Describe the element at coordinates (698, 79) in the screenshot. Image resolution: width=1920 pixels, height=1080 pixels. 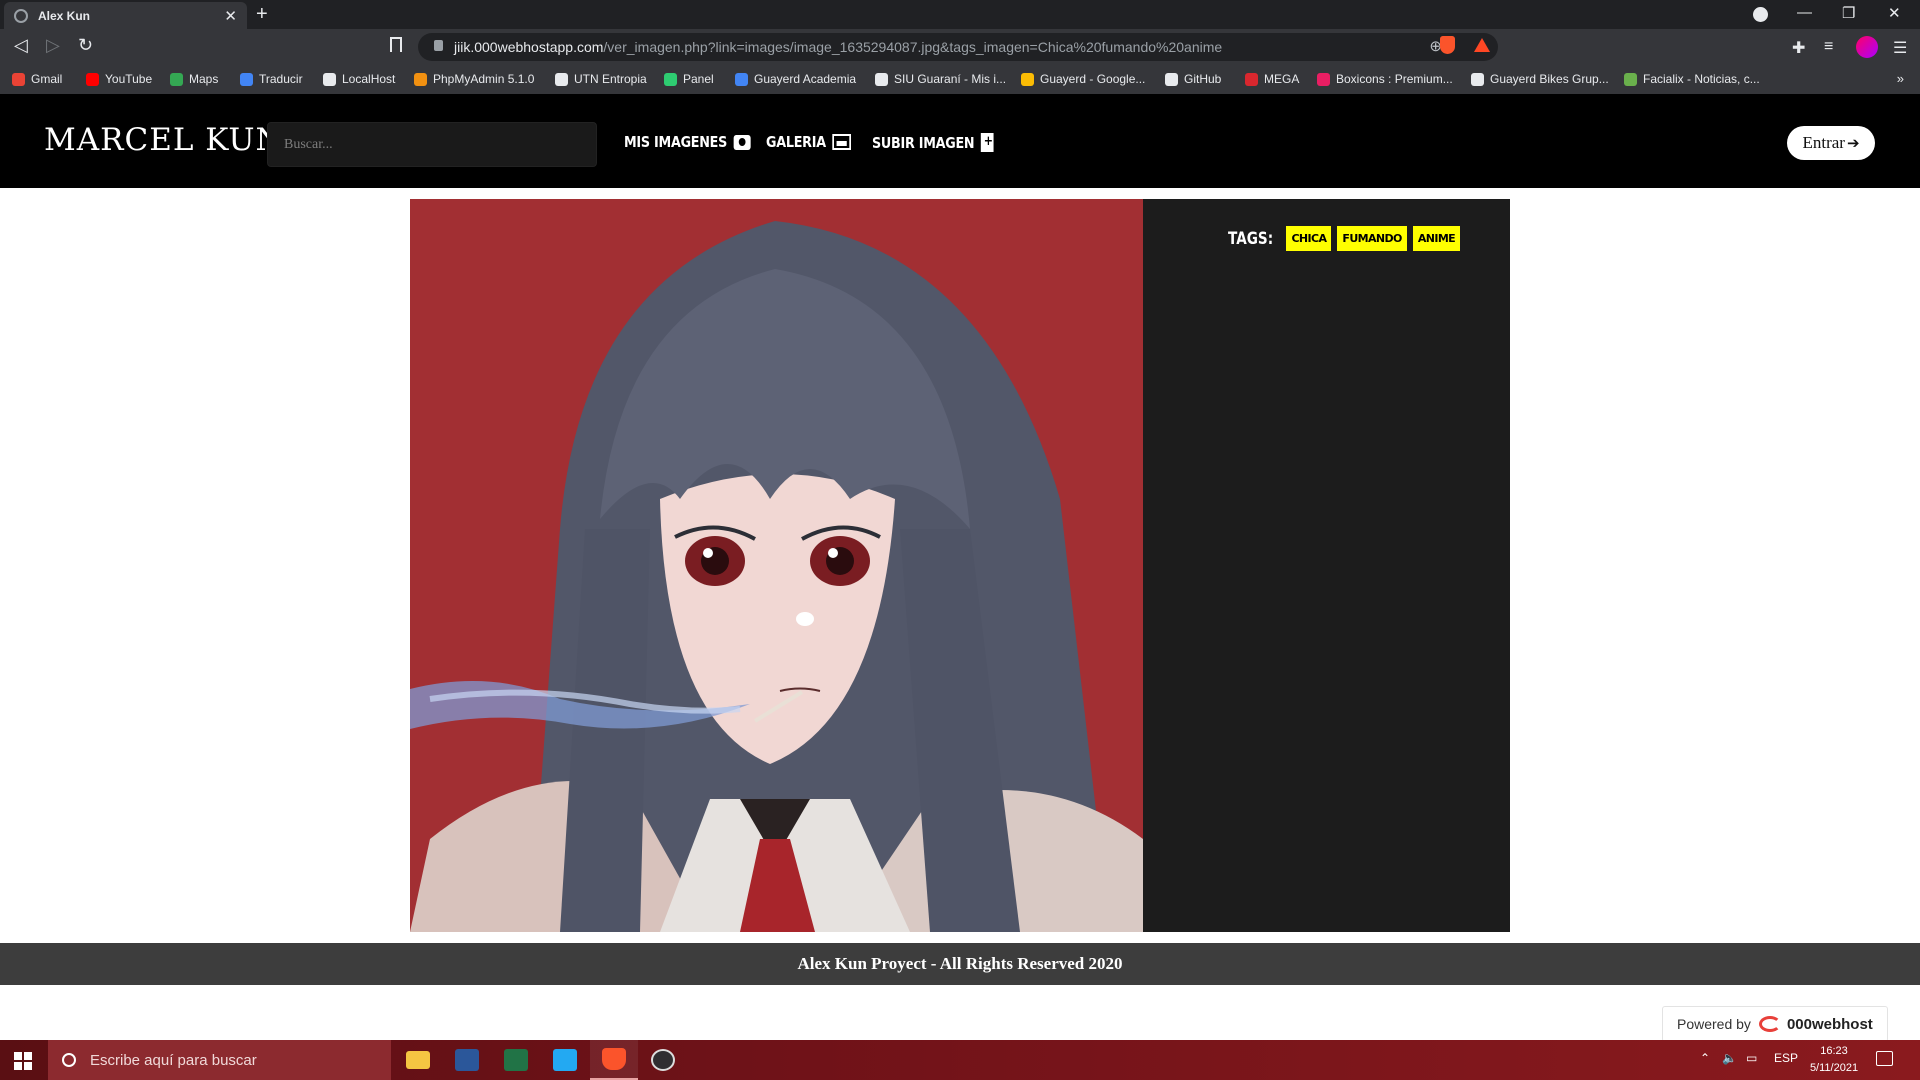
I see `bookmark-label: Panel` at that location.